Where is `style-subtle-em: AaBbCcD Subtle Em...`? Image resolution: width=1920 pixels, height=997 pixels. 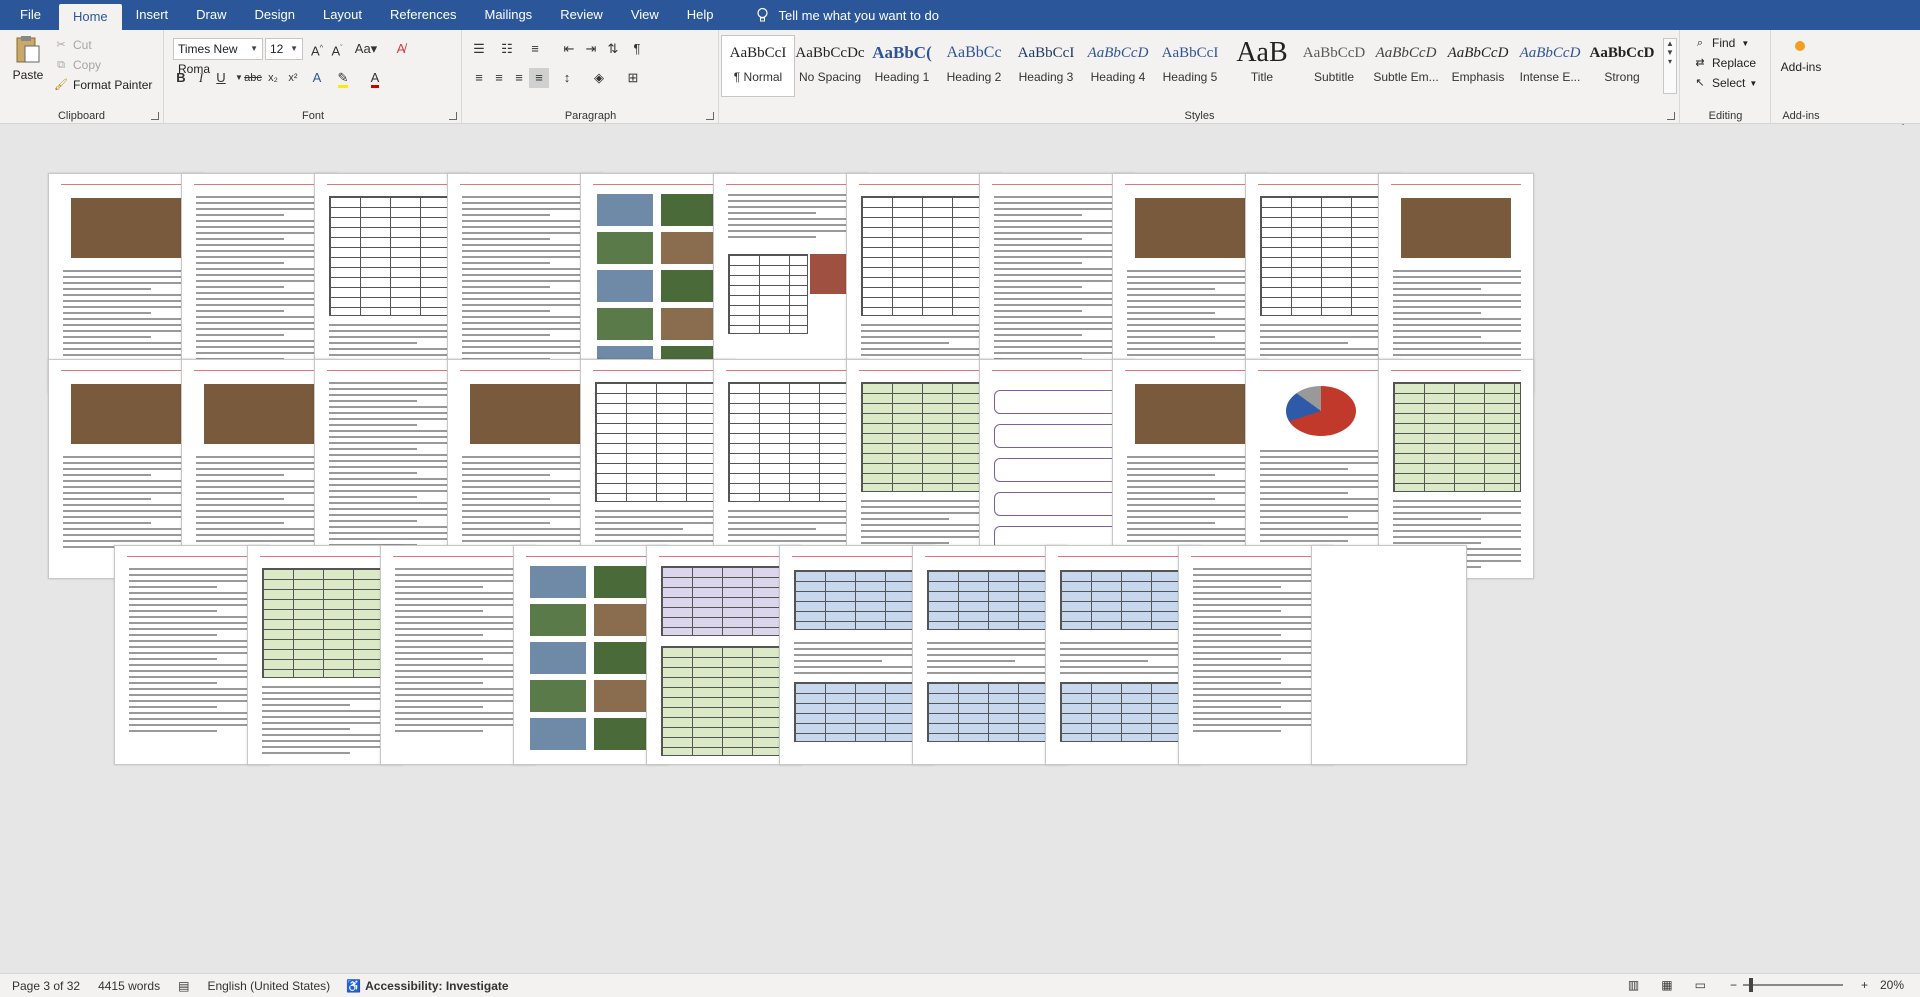 style-subtle-em: AaBbCcD Subtle Em... is located at coordinates (1406, 66).